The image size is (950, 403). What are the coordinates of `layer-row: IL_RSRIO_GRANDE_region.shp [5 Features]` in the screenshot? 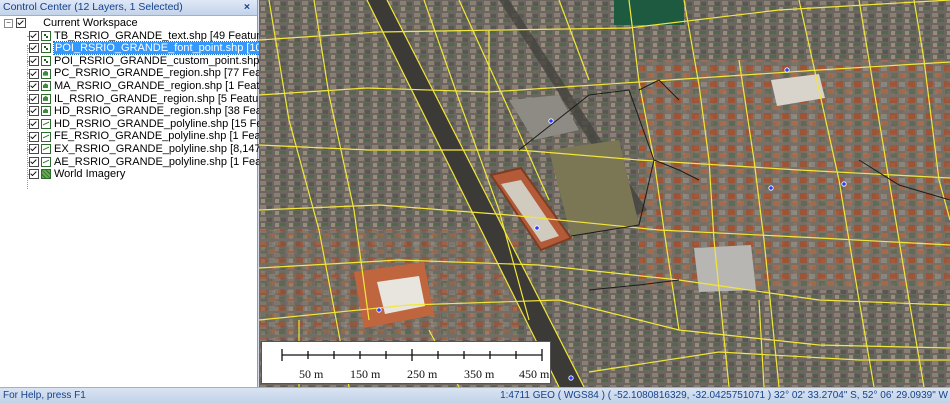 It's located at (138, 99).